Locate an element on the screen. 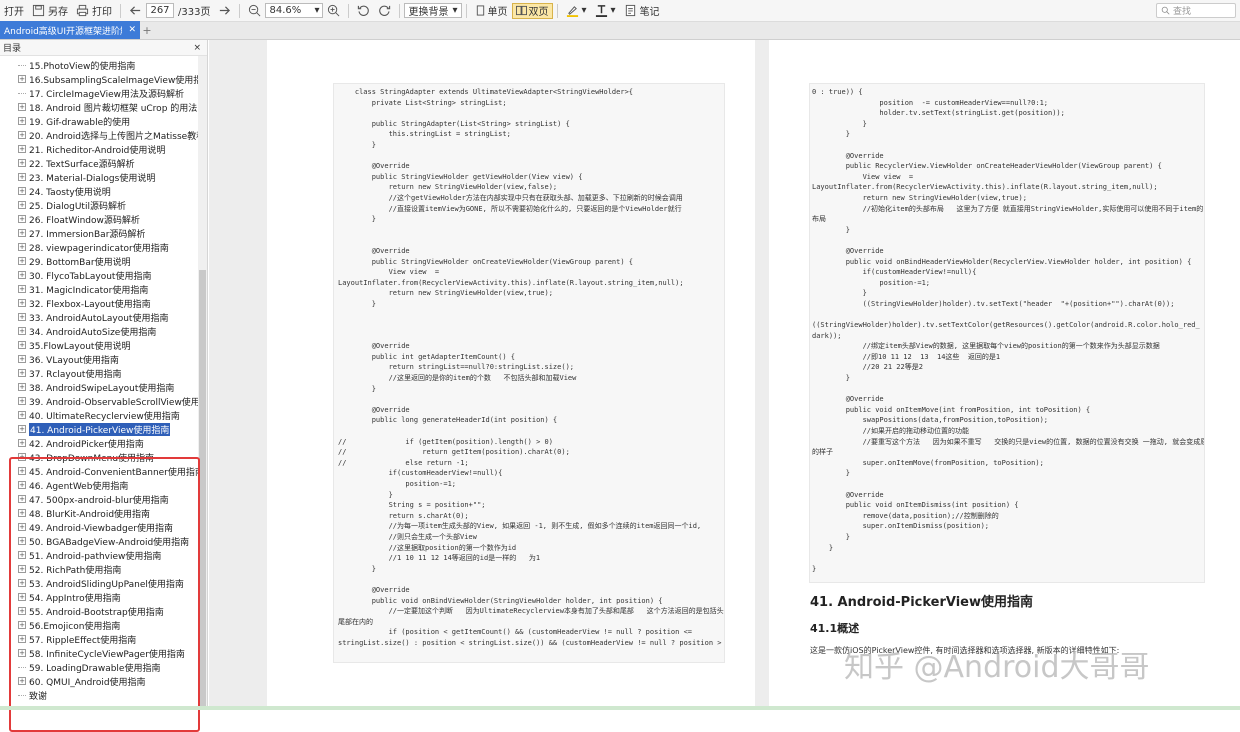  toc-item: +34. AndroidAutoSize使用指南 is located at coordinates (99, 331).